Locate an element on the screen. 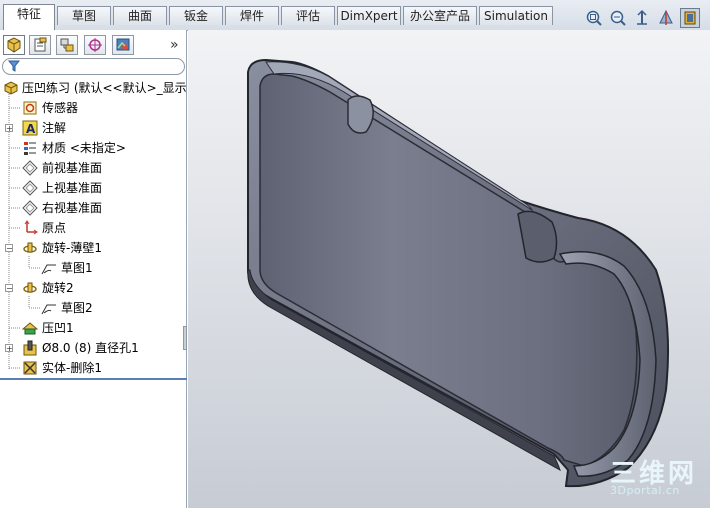  dimxpert-manager-icon is located at coordinates (95, 45).